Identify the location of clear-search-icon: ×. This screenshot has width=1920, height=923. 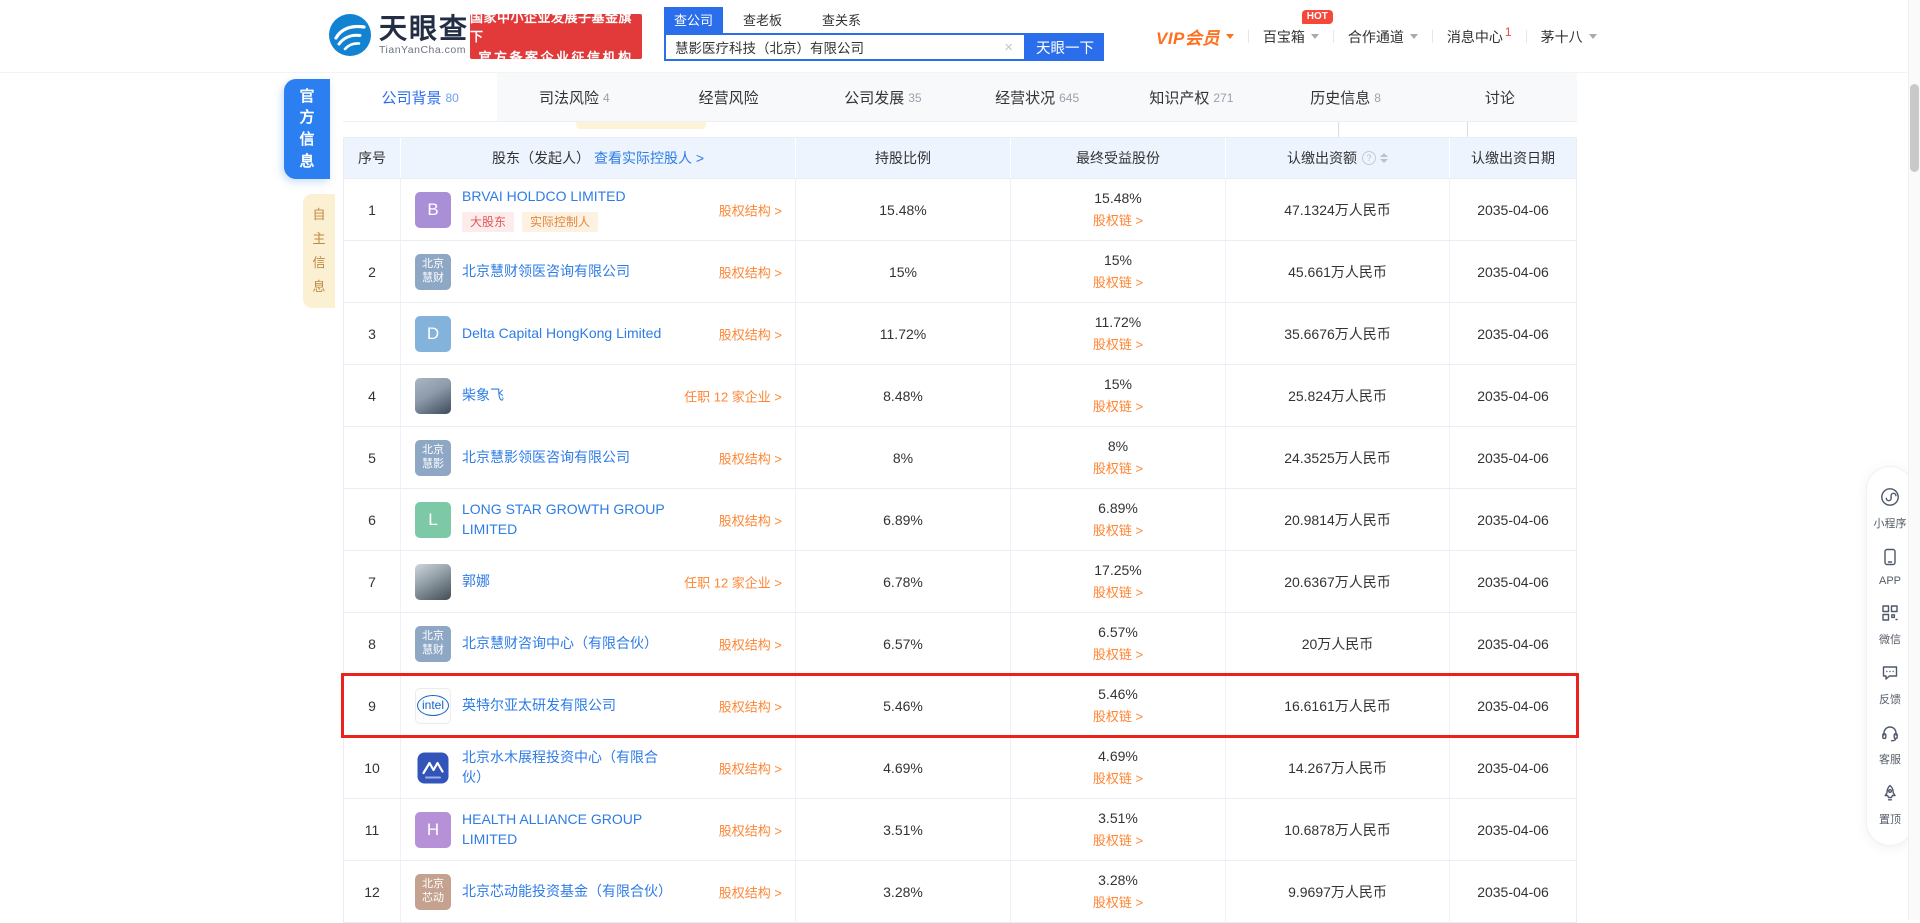
(1008, 47).